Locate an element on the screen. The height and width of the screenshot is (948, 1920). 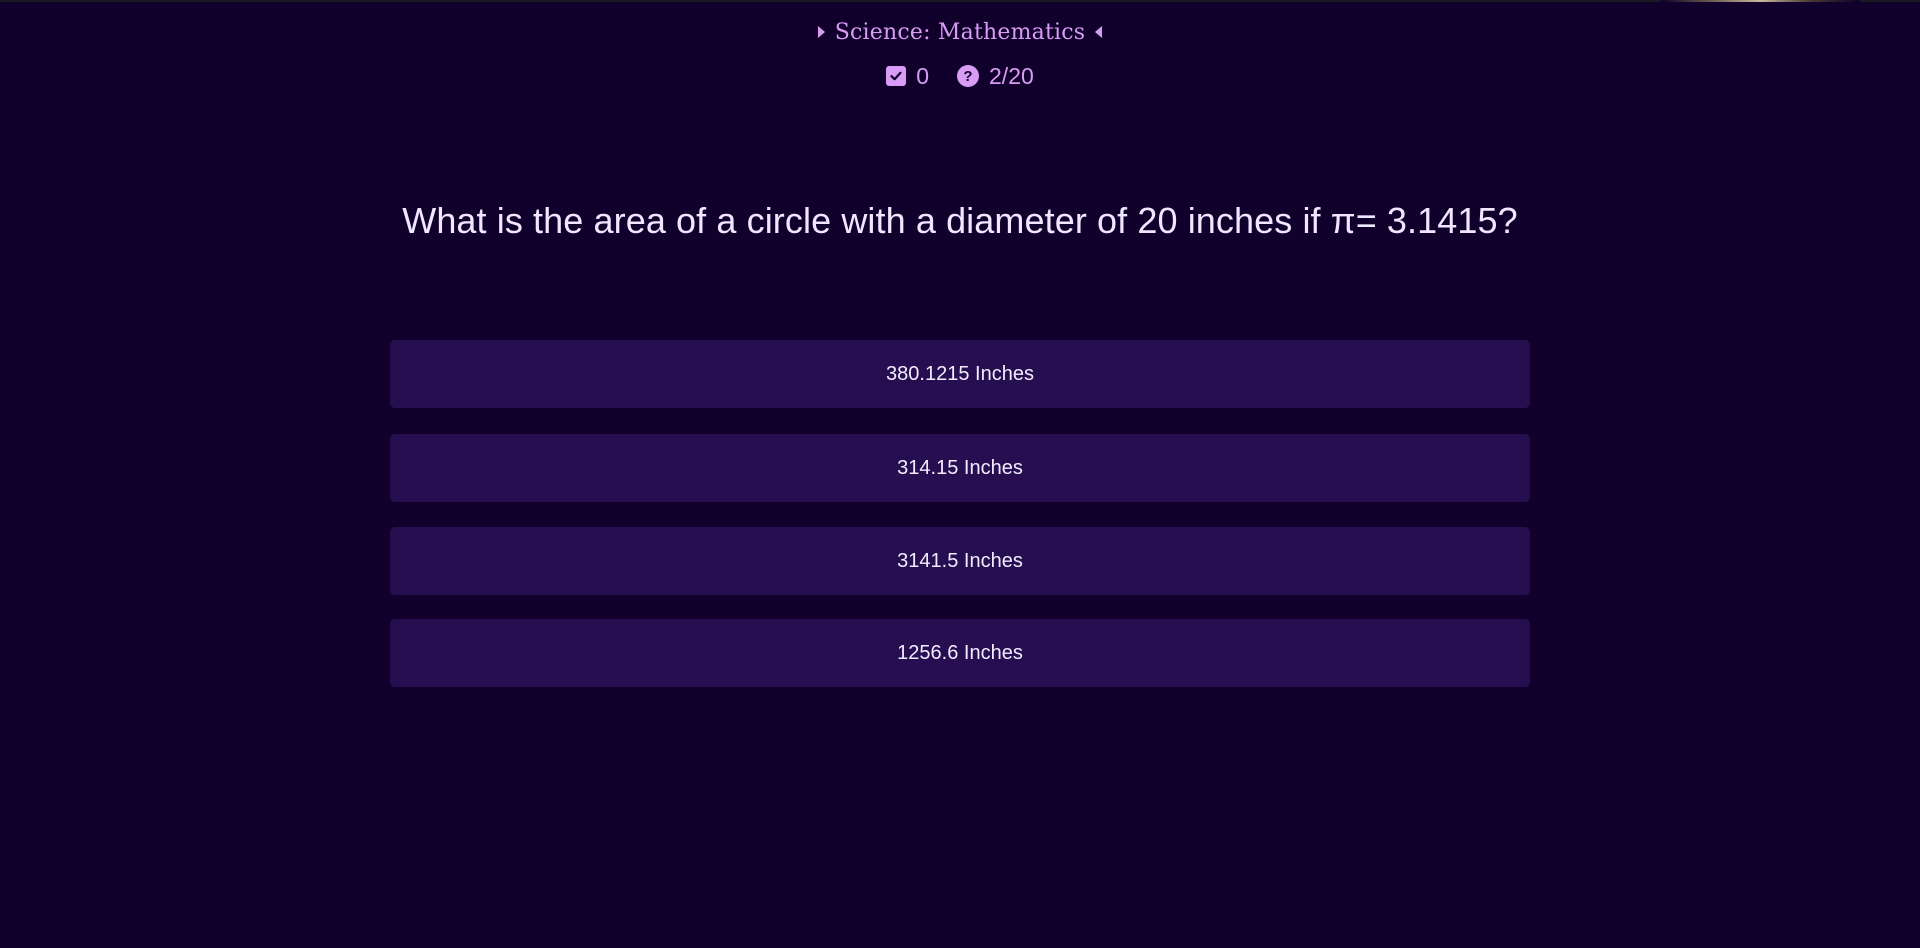
answer-option: 3141.5 Inches is located at coordinates (960, 561).